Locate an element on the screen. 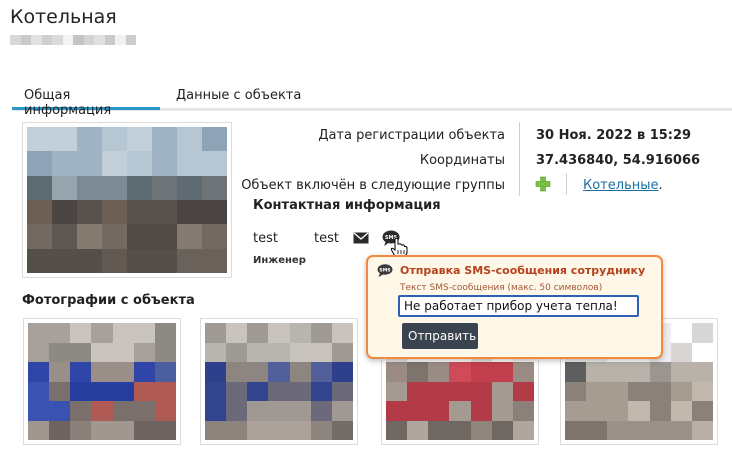 This screenshot has height=472, width=732. contact-last-name: test is located at coordinates (326, 238).